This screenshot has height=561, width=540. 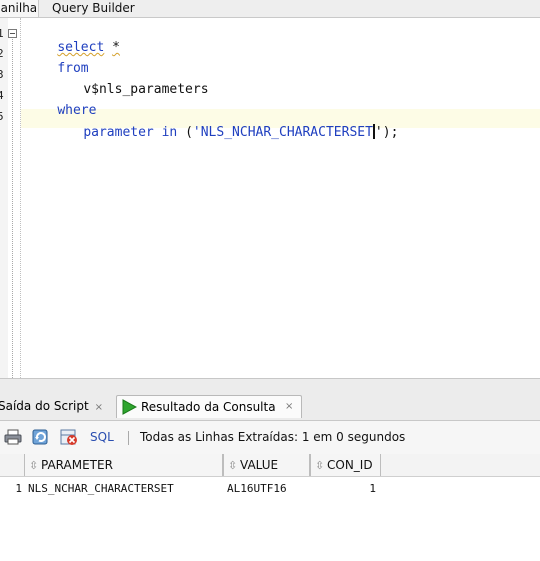 What do you see at coordinates (118, 132) in the screenshot?
I see `keyword: parameter` at bounding box center [118, 132].